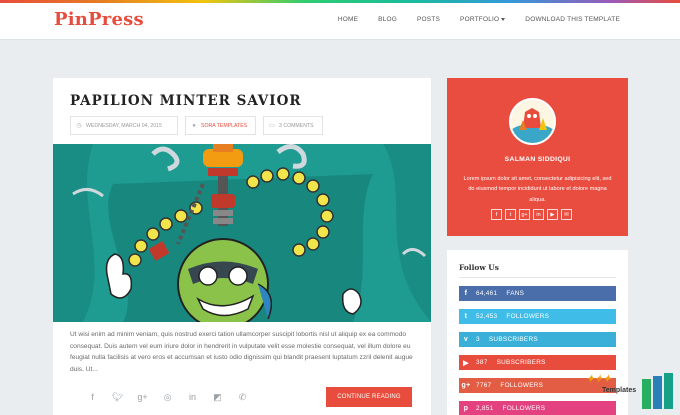  I want to click on reddit-icon: ◎, so click(167, 397).